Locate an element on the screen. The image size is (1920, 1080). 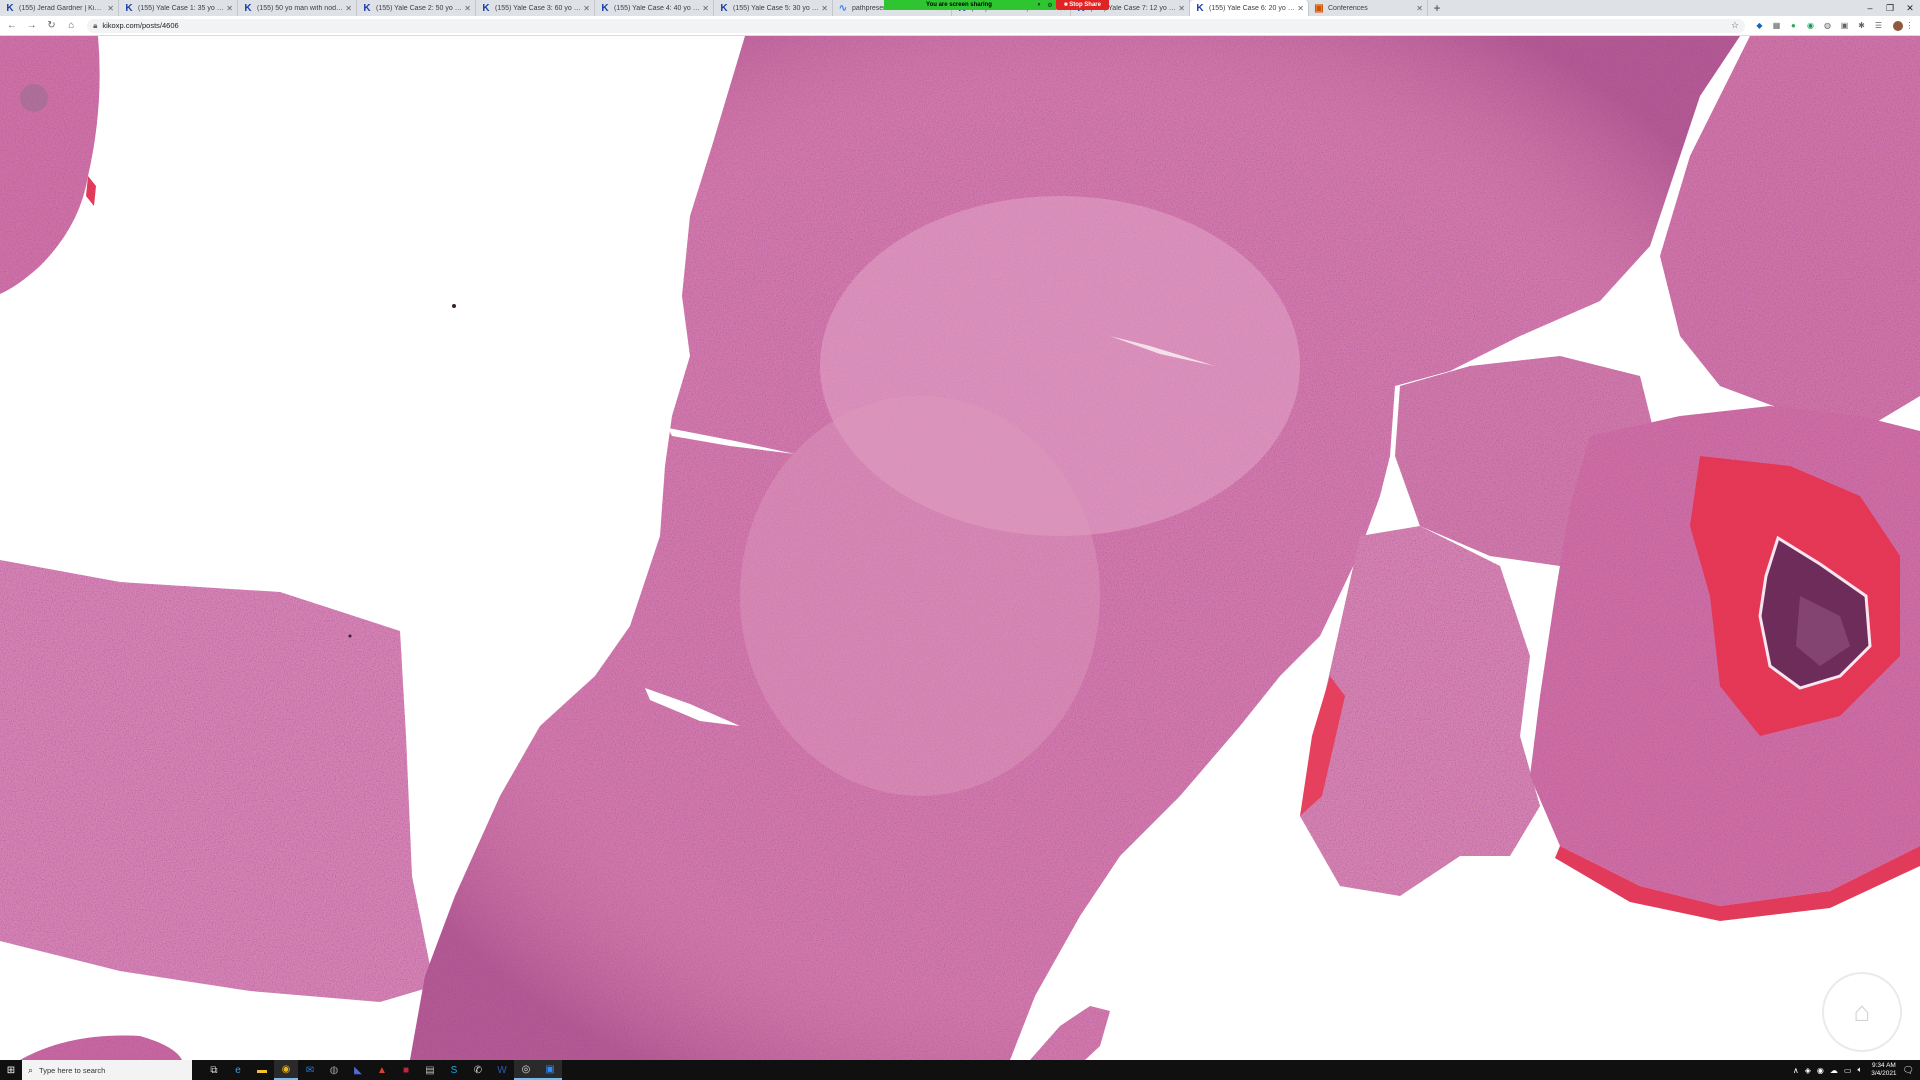
file-explorer-icon: ▬ is located at coordinates (262, 1070).